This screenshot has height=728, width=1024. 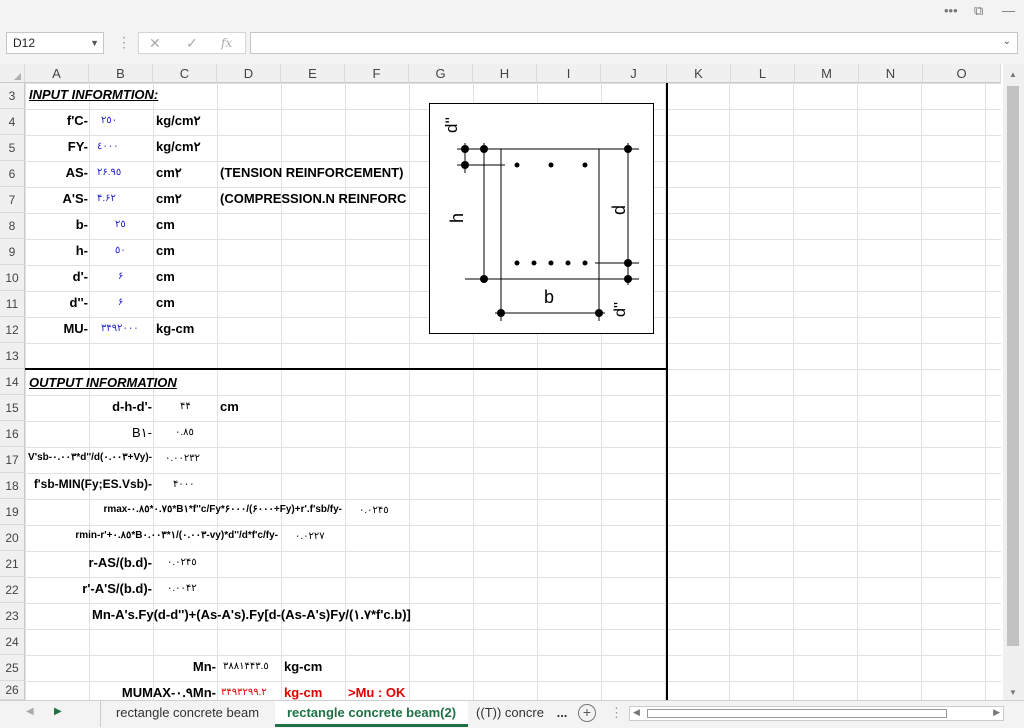 I want to click on row-header-22: 22, so click(x=12, y=590).